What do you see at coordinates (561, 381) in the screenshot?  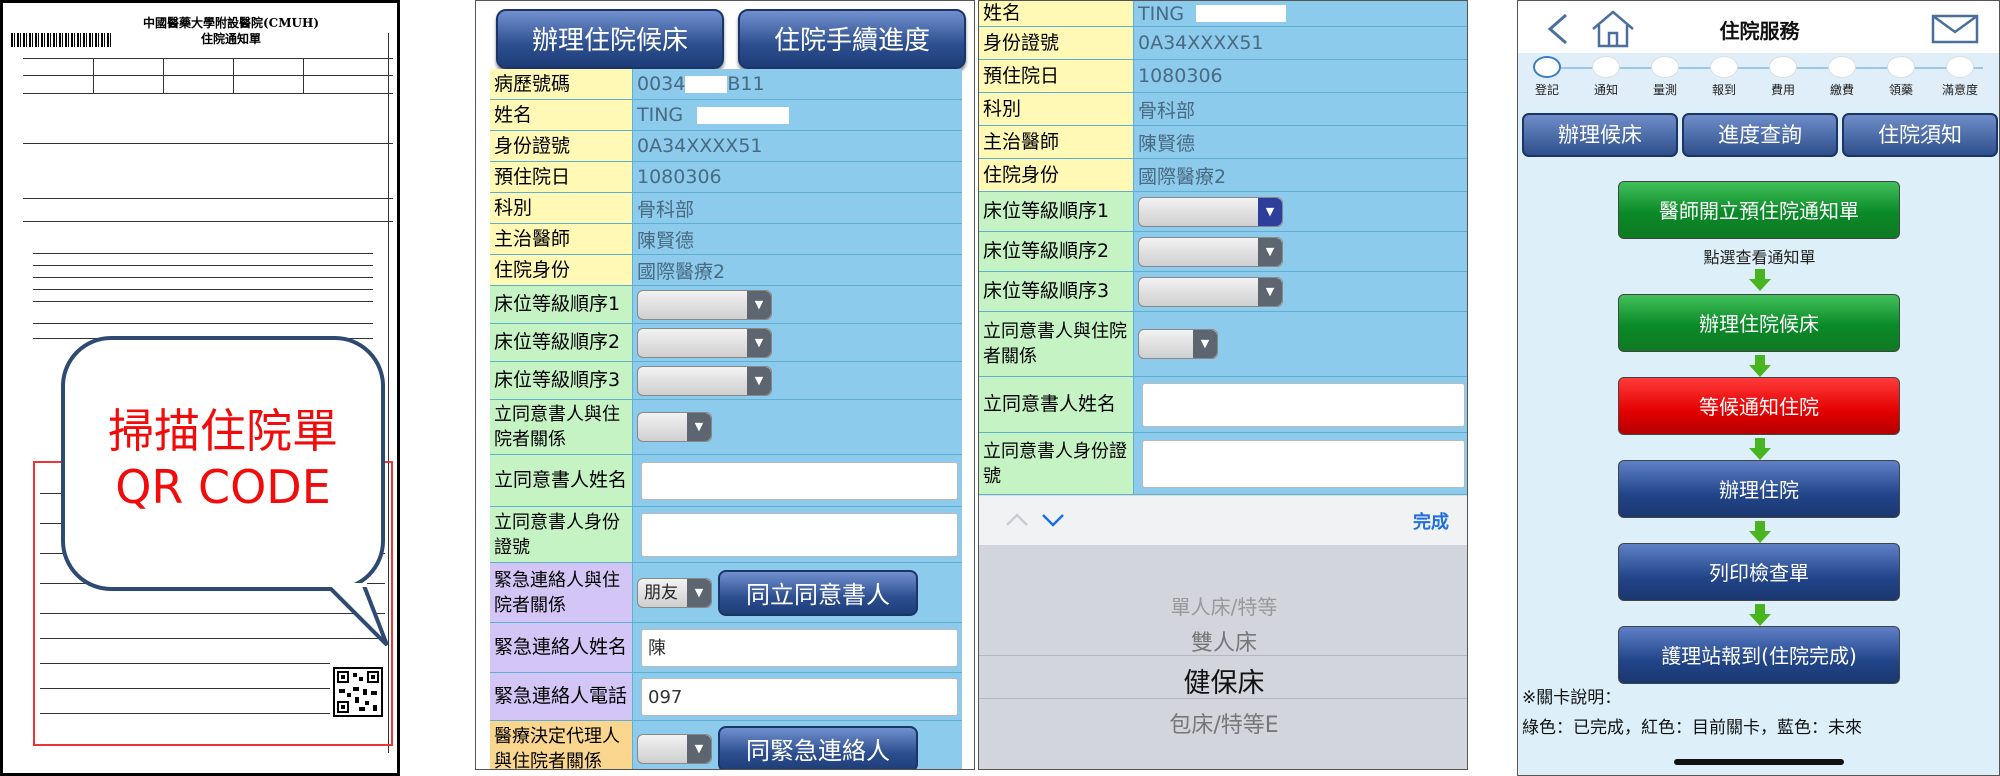 I see `row-label: 床位等級順序3` at bounding box center [561, 381].